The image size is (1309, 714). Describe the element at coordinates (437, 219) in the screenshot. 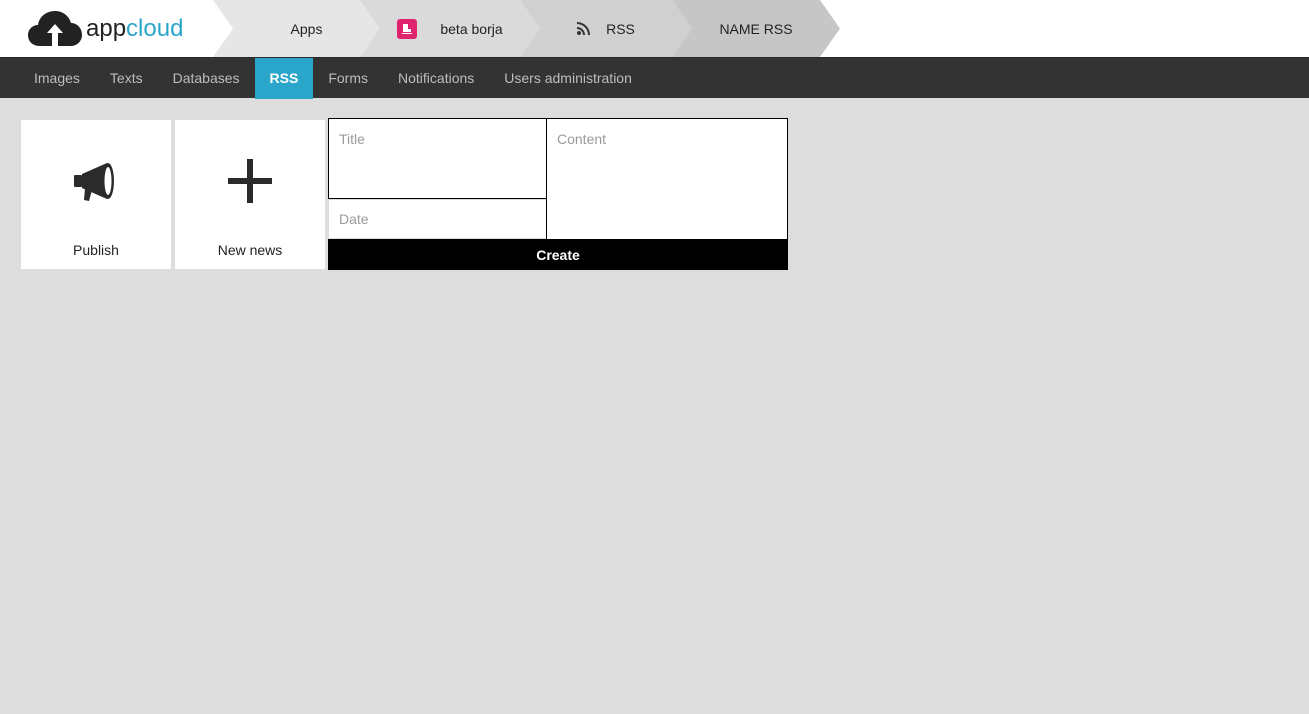

I see `date-input` at that location.